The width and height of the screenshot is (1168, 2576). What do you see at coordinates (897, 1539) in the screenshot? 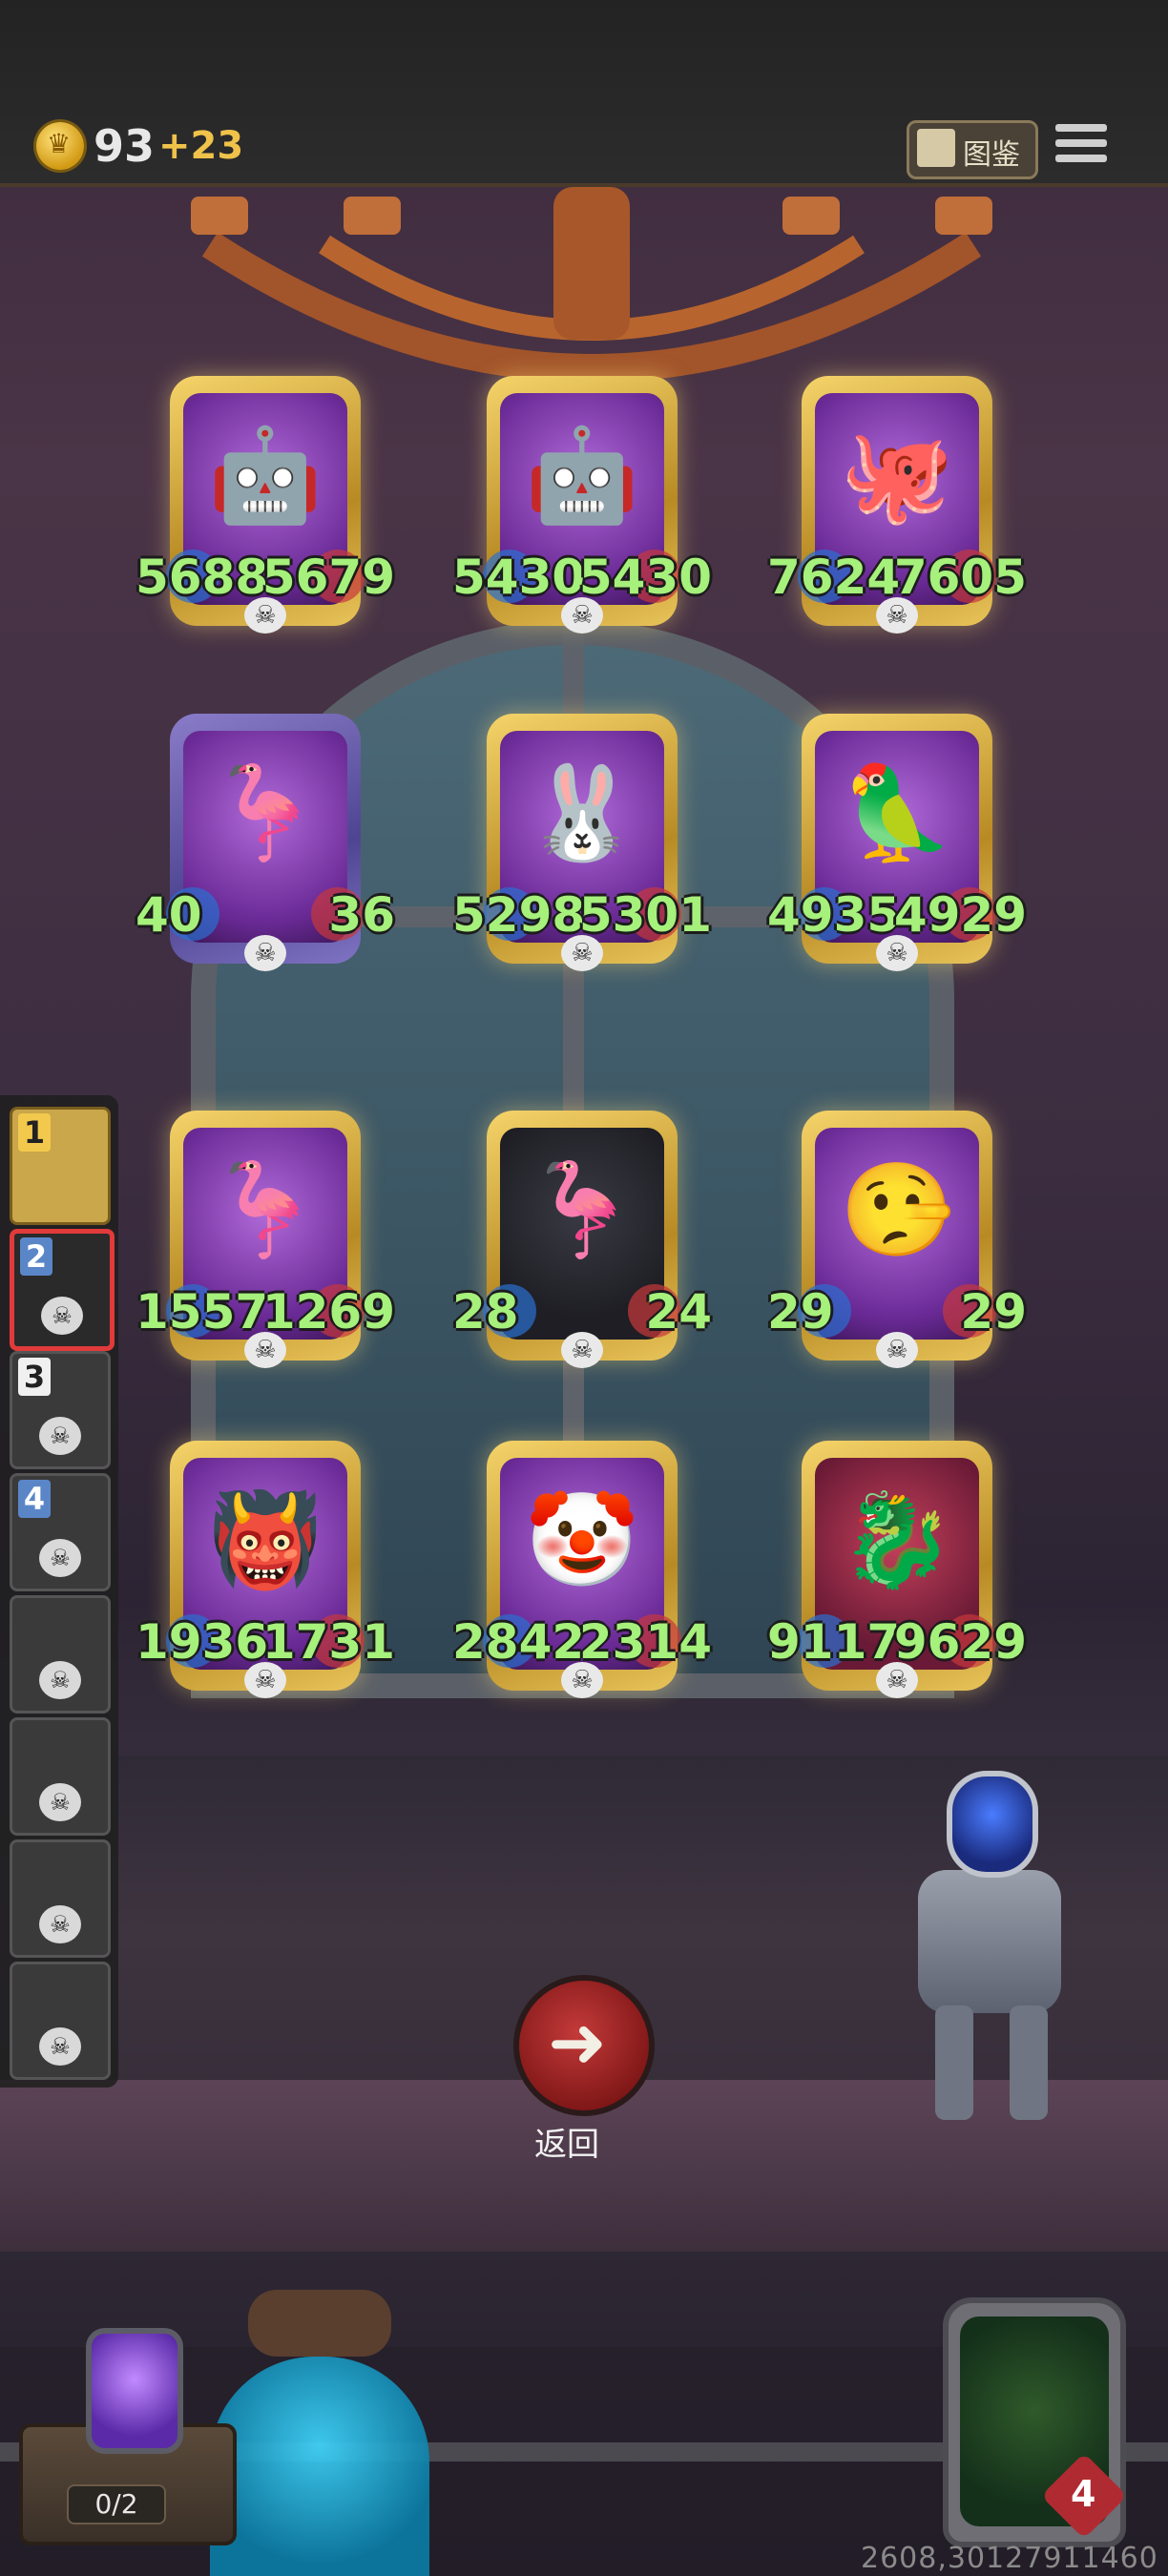
I see `minion-art-icon: 🐉` at bounding box center [897, 1539].